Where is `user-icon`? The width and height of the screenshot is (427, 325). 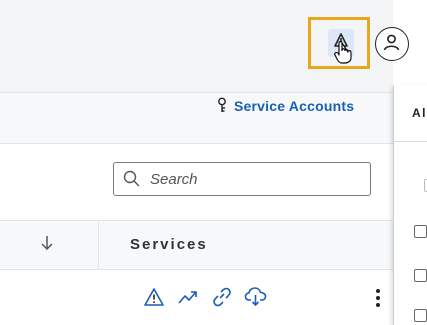
user-icon is located at coordinates (391, 42).